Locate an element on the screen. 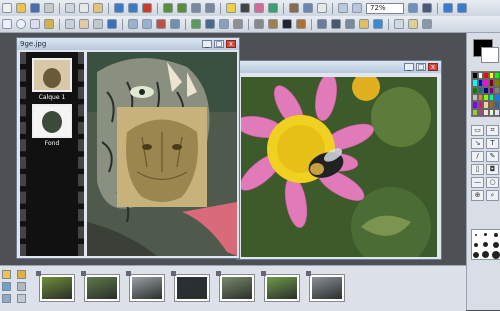 This screenshot has height=311, width=500. hand-icon is located at coordinates (84, 24).